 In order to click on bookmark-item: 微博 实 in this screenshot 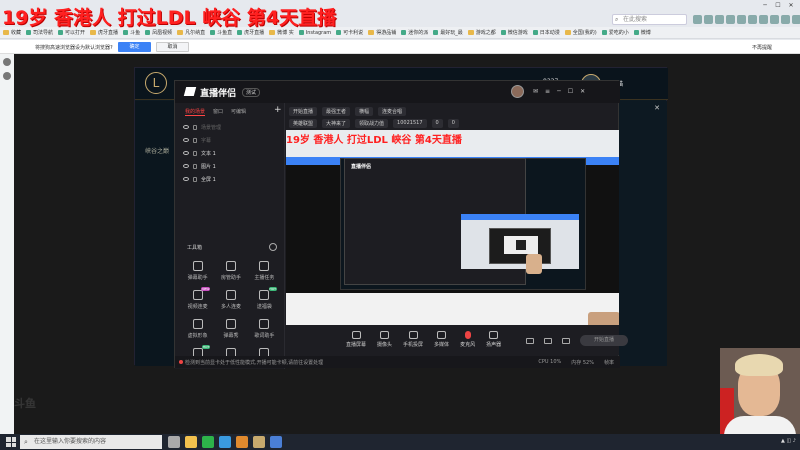, I will do `click(281, 32)`.